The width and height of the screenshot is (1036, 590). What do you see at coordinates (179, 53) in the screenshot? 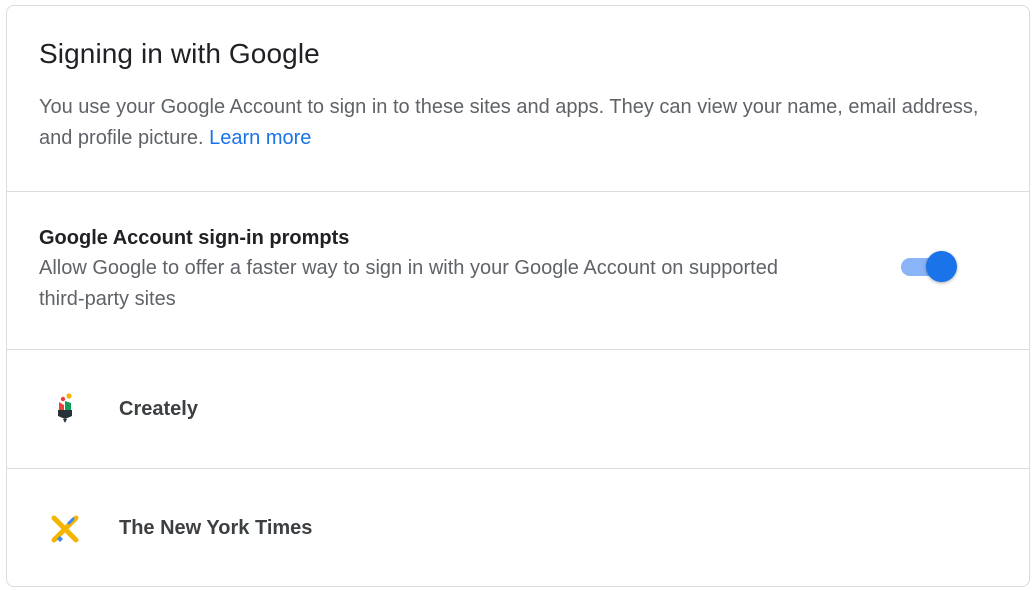
I see `page-title: Signing in with Google` at bounding box center [179, 53].